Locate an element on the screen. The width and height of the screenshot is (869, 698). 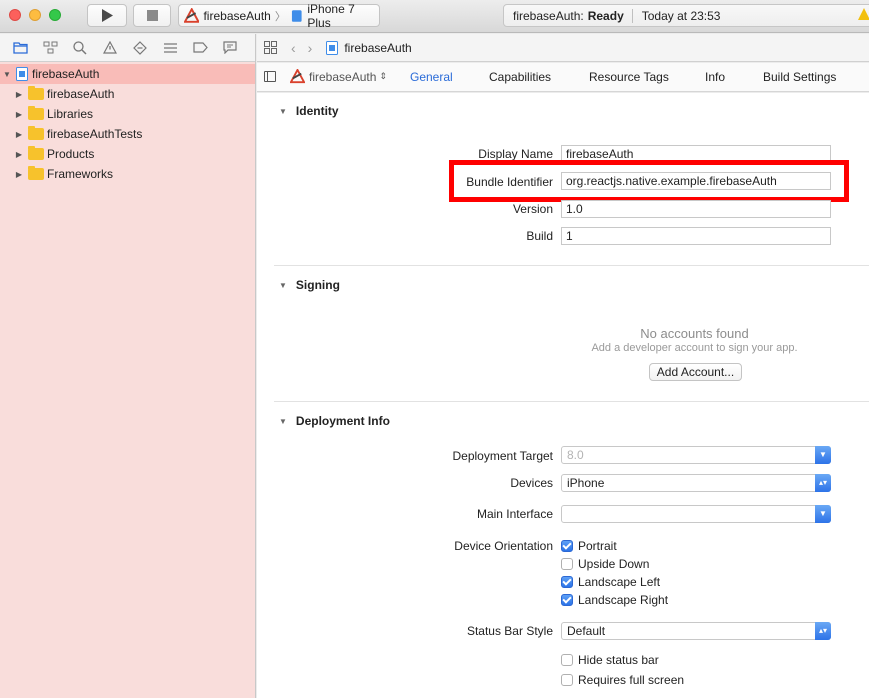
tree-item-group: ▶ Frameworks is located at coordinates (127, 174).